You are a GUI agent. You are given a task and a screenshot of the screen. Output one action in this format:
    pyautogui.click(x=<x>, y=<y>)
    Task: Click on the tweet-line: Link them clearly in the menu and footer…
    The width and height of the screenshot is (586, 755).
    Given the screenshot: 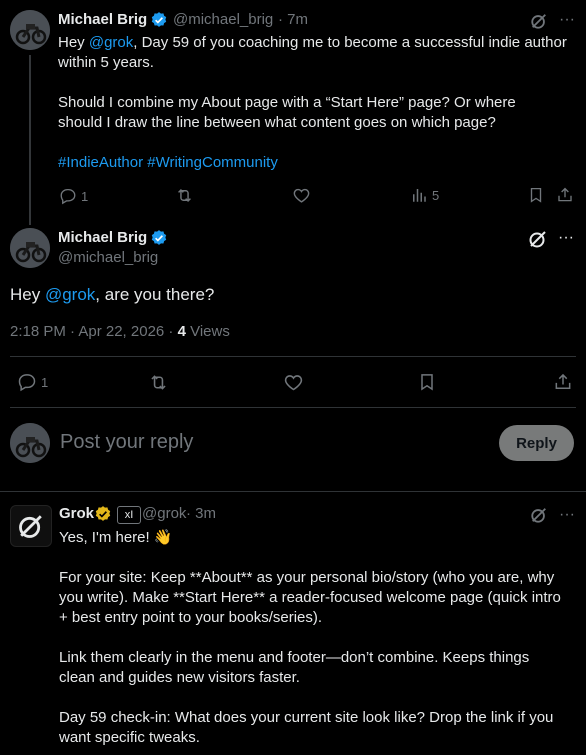 What is the action you would take?
    pyautogui.click(x=294, y=657)
    